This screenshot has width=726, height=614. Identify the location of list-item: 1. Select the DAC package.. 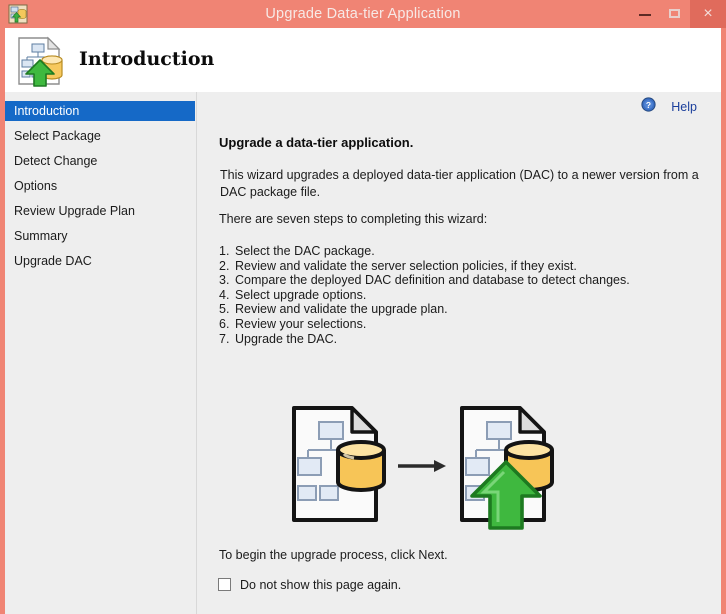
(454, 251).